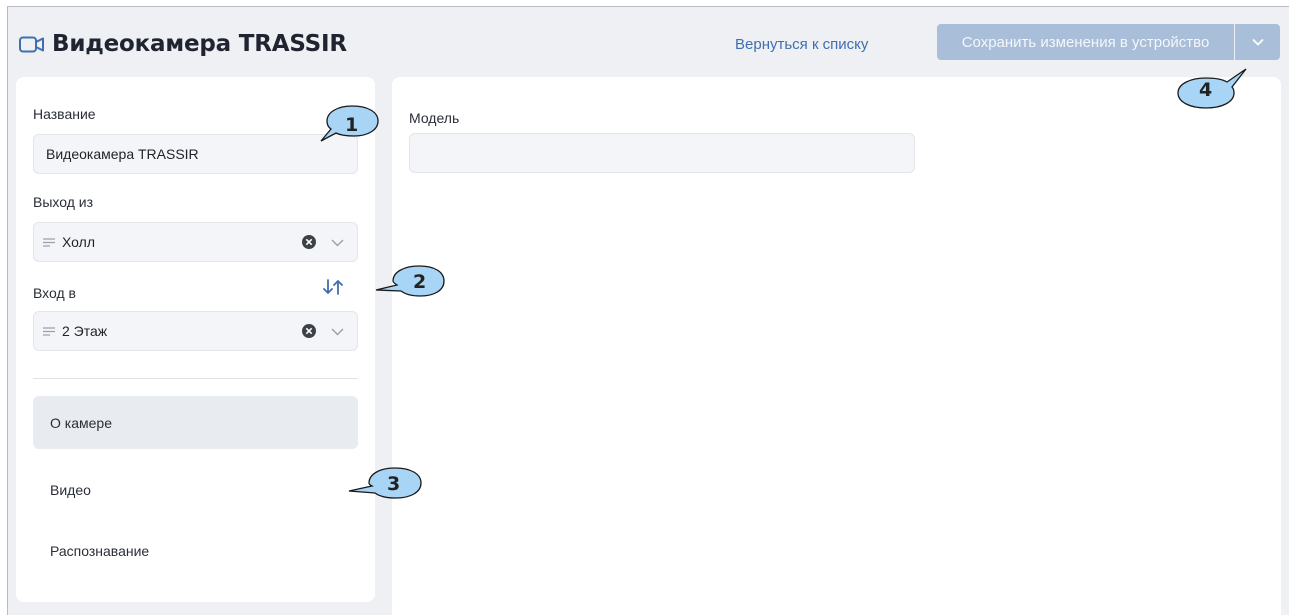 Image resolution: width=1289 pixels, height=615 pixels. Describe the element at coordinates (85, 331) in the screenshot. I see `enter-to-value: 2 Этаж` at that location.